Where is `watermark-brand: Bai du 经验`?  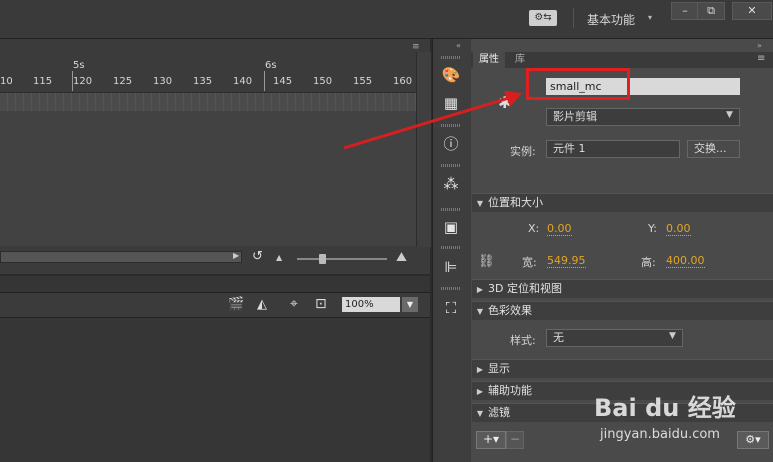
watermark-brand: Bai du 经验 is located at coordinates (665, 408).